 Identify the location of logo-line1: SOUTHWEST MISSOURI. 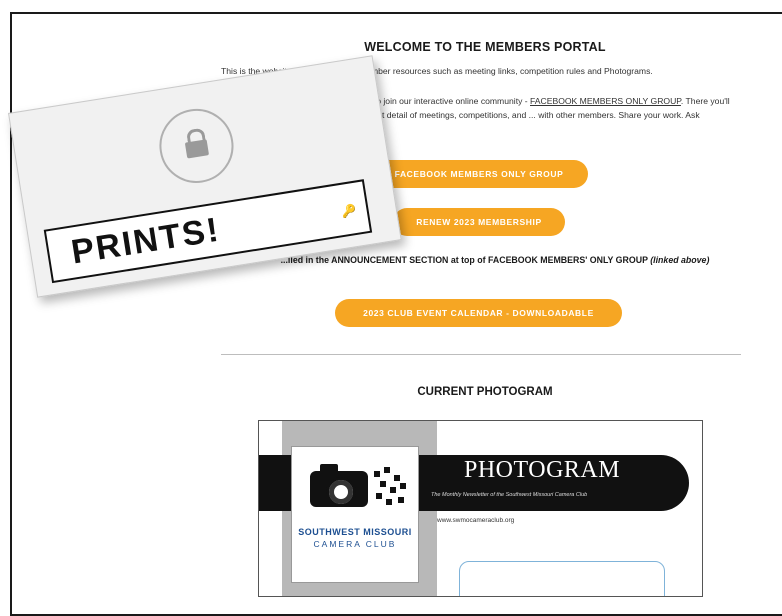
(355, 532).